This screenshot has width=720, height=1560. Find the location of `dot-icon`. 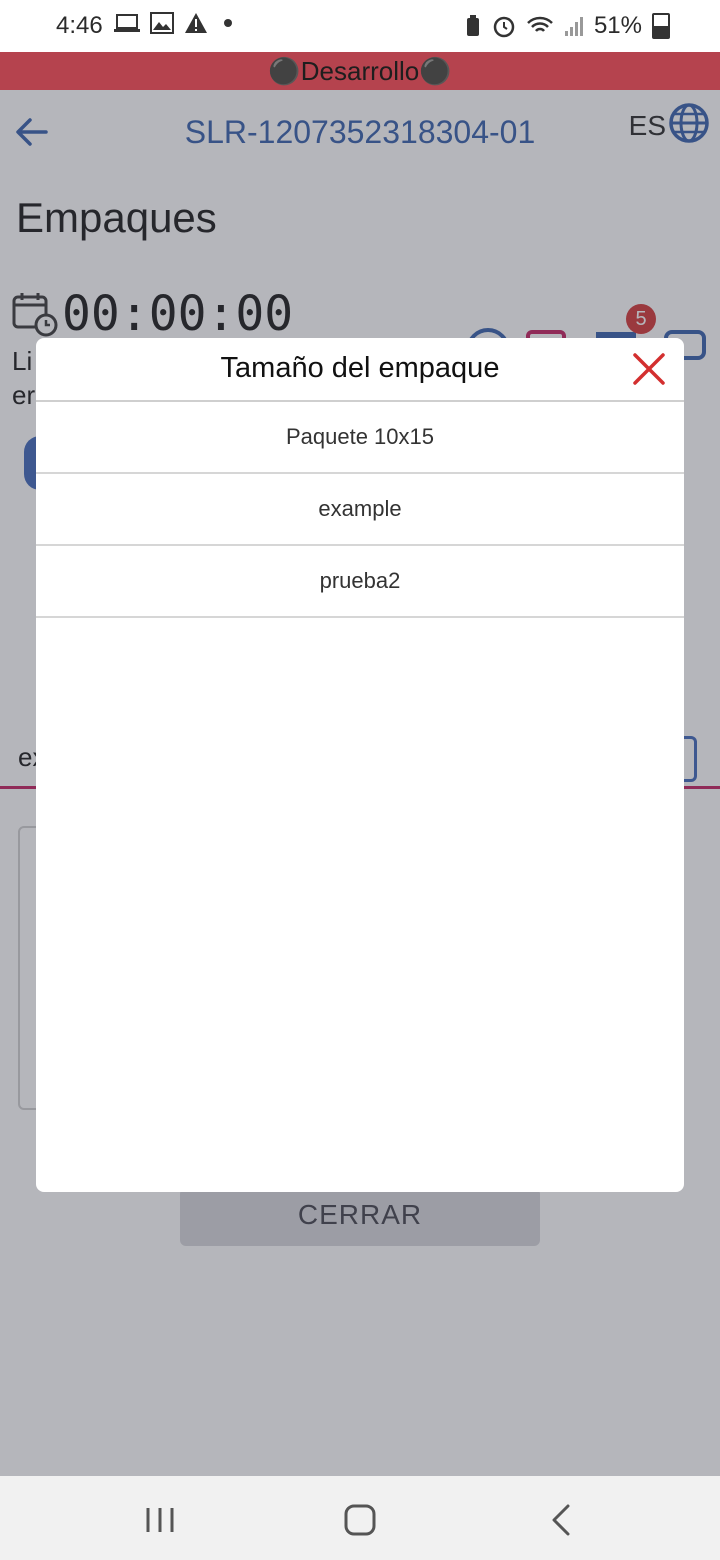

dot-icon is located at coordinates (228, 23).